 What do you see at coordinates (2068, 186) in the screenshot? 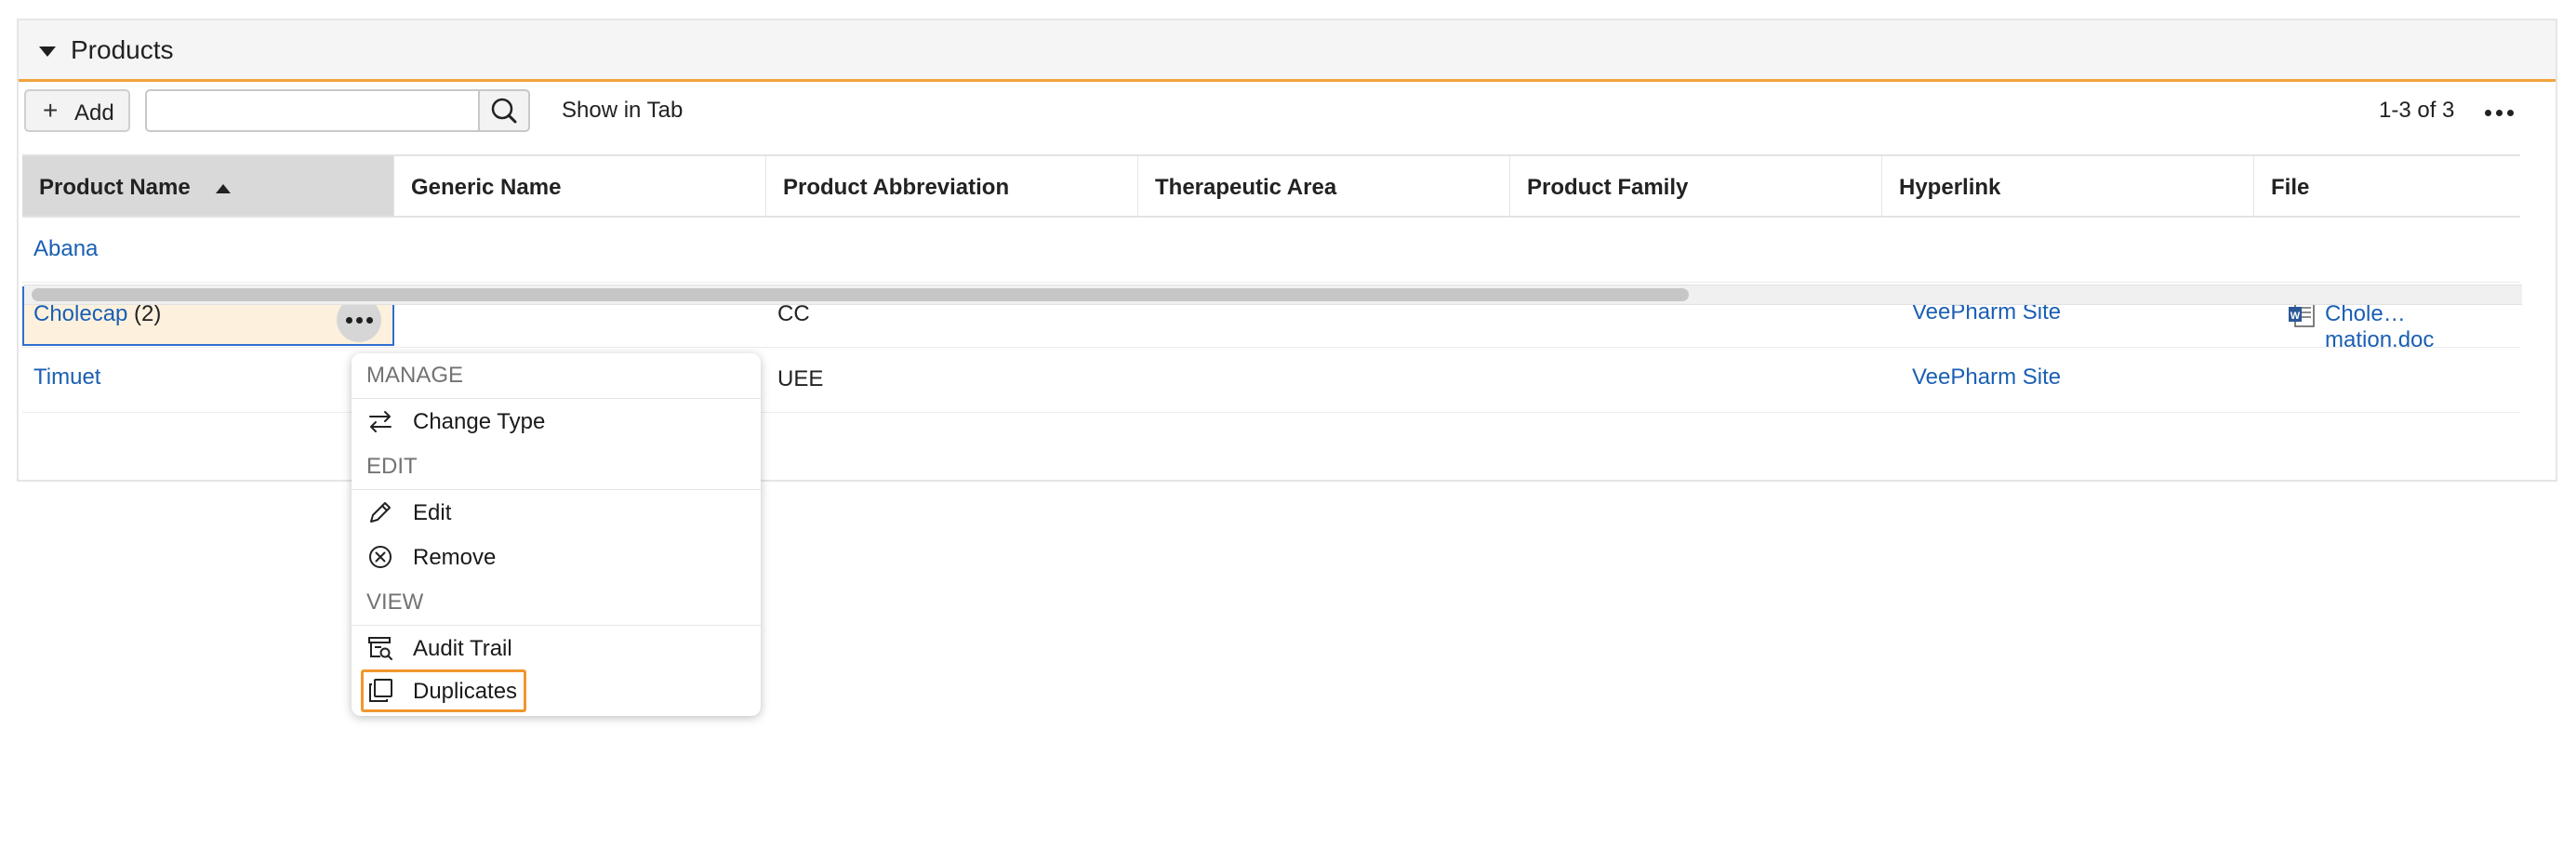
I see `column-header-hyperlink: Hyperlink` at bounding box center [2068, 186].